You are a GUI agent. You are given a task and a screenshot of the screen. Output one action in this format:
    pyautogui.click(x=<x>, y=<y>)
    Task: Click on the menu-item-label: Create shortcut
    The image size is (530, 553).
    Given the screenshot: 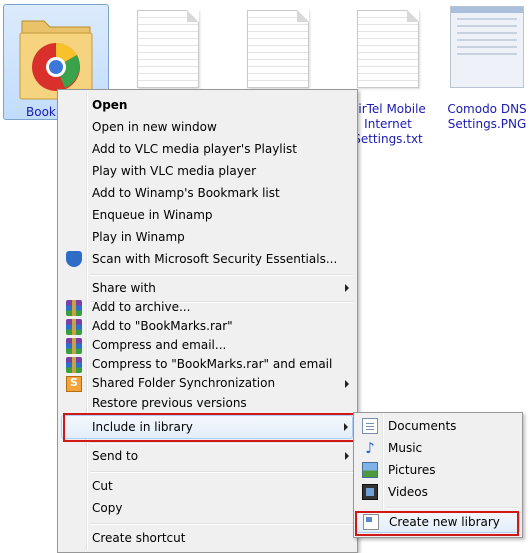 What is the action you would take?
    pyautogui.click(x=139, y=538)
    